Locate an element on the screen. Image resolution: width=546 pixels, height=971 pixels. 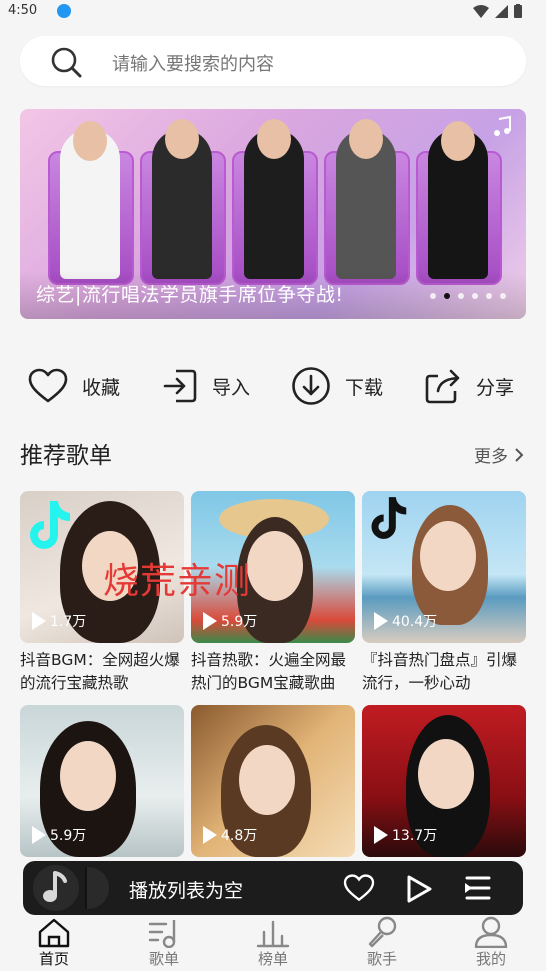
tab-singers-label: 歌手 is located at coordinates (381, 959).